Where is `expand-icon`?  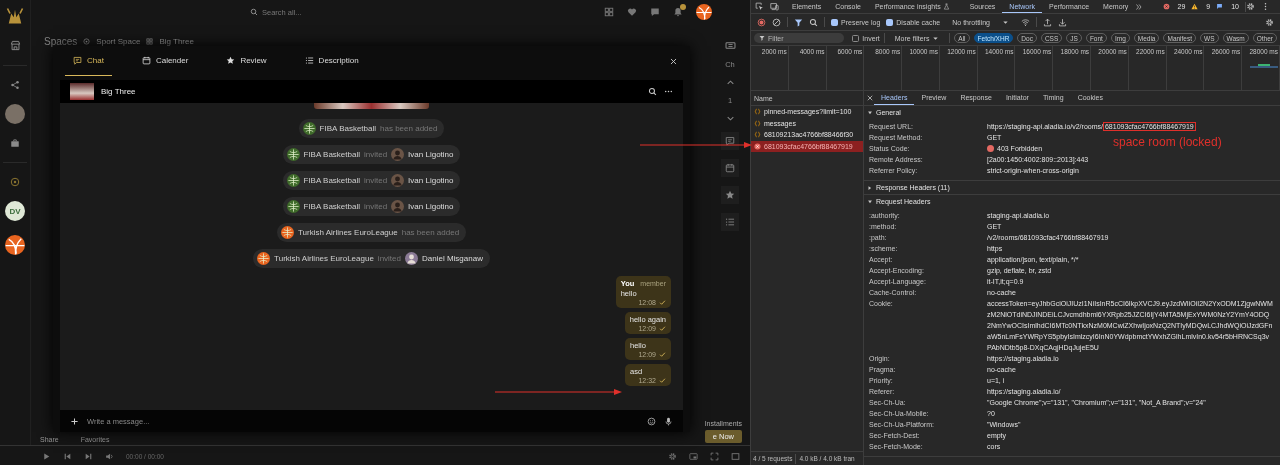 expand-icon is located at coordinates (714, 456).